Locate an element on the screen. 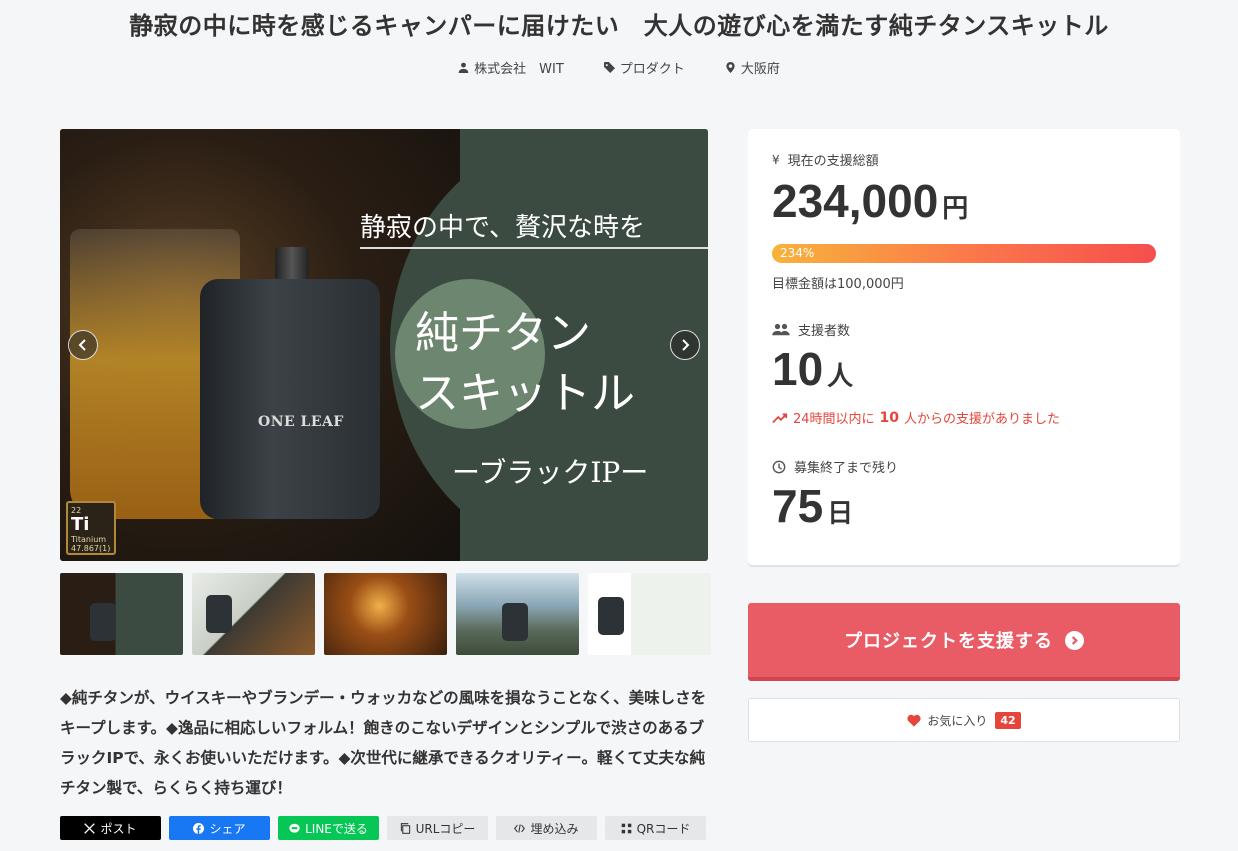 This screenshot has width=1238, height=851. hero-product-name-line1: 純チタン is located at coordinates (503, 333).